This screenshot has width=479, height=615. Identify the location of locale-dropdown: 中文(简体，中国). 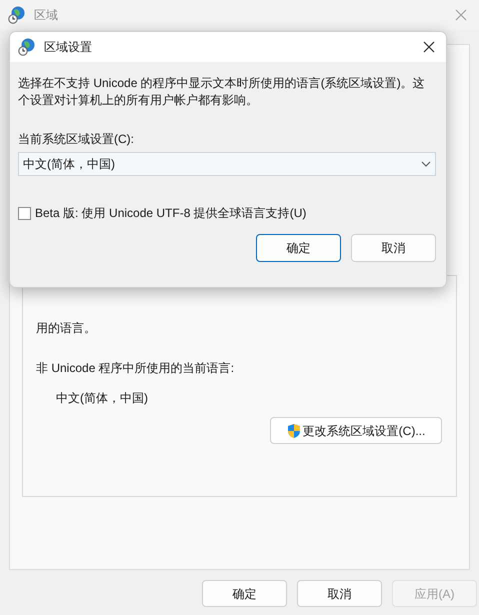
(227, 164).